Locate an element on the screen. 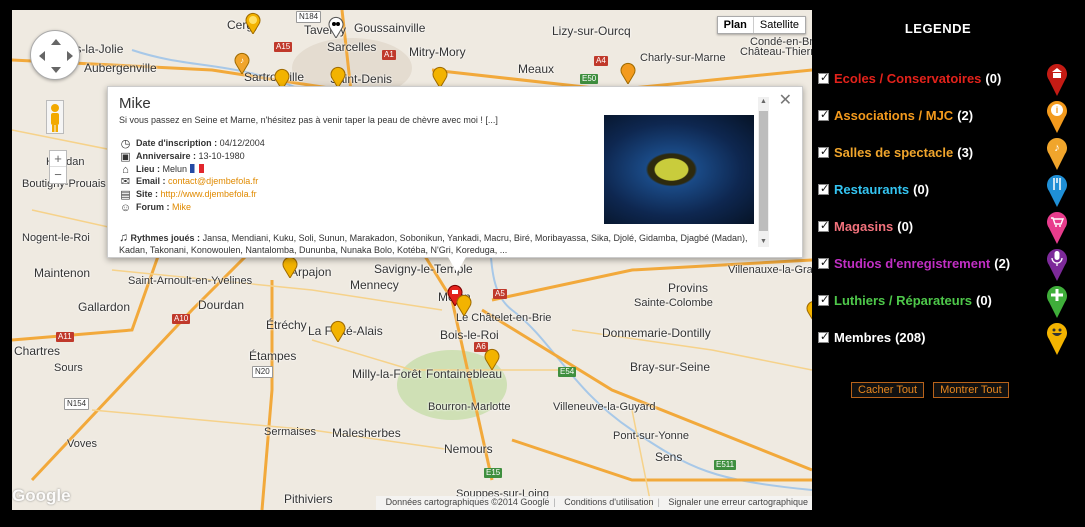  legend-item-ecoles: Ecoles / Conservatoires (0) is located at coordinates (943, 78).